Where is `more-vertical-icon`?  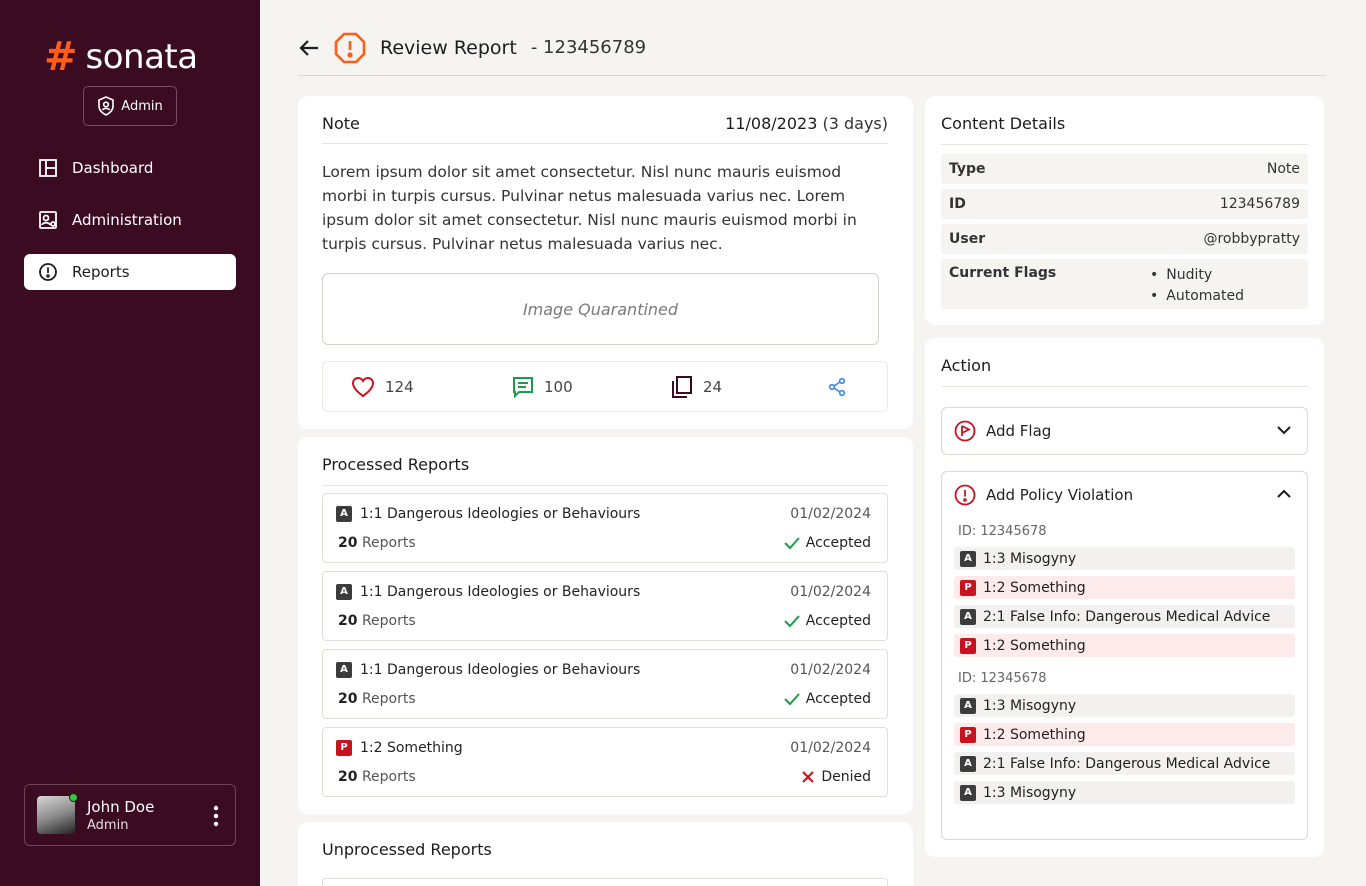 more-vertical-icon is located at coordinates (216, 816).